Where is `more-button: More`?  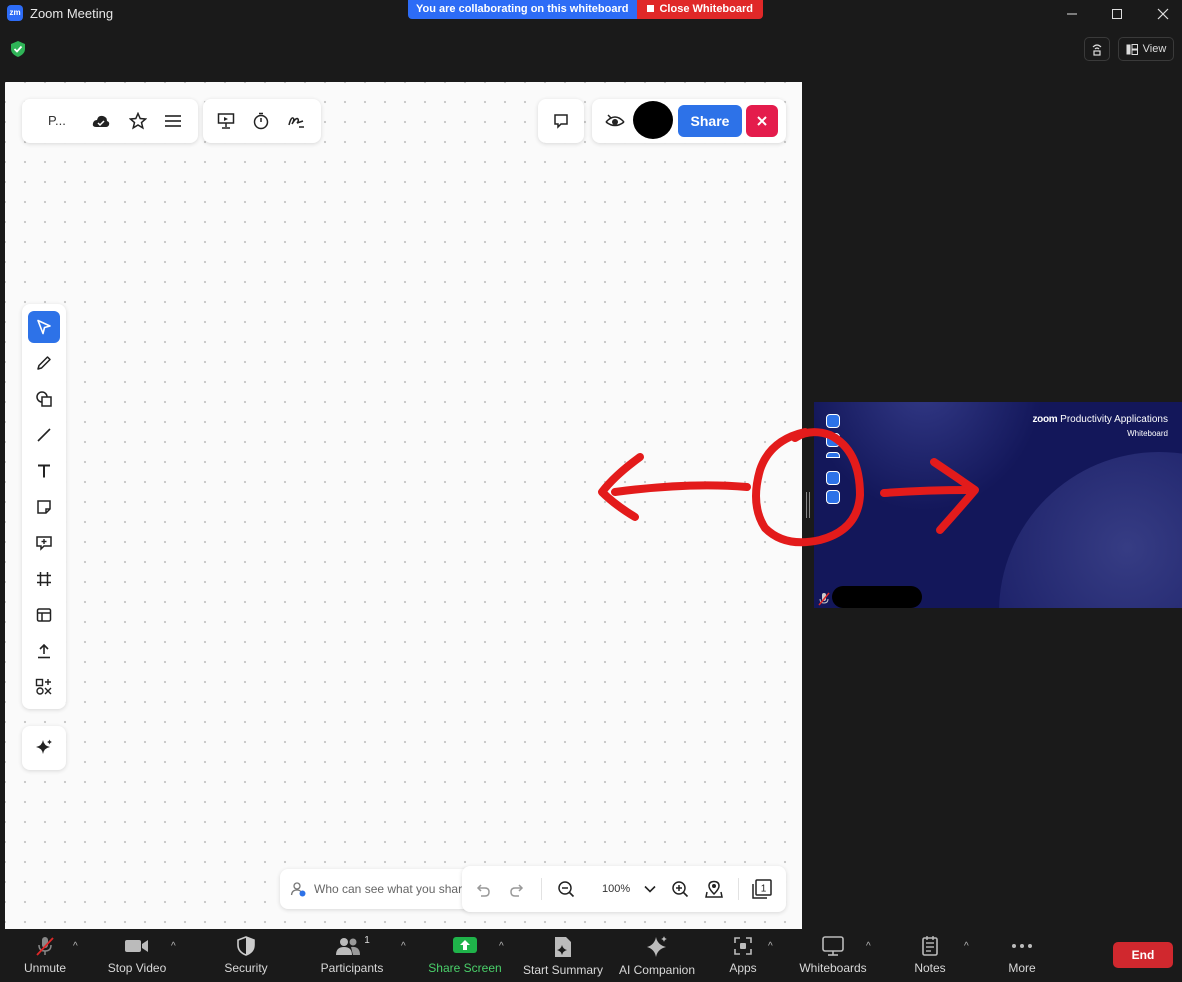 more-button: More is located at coordinates (1022, 955).